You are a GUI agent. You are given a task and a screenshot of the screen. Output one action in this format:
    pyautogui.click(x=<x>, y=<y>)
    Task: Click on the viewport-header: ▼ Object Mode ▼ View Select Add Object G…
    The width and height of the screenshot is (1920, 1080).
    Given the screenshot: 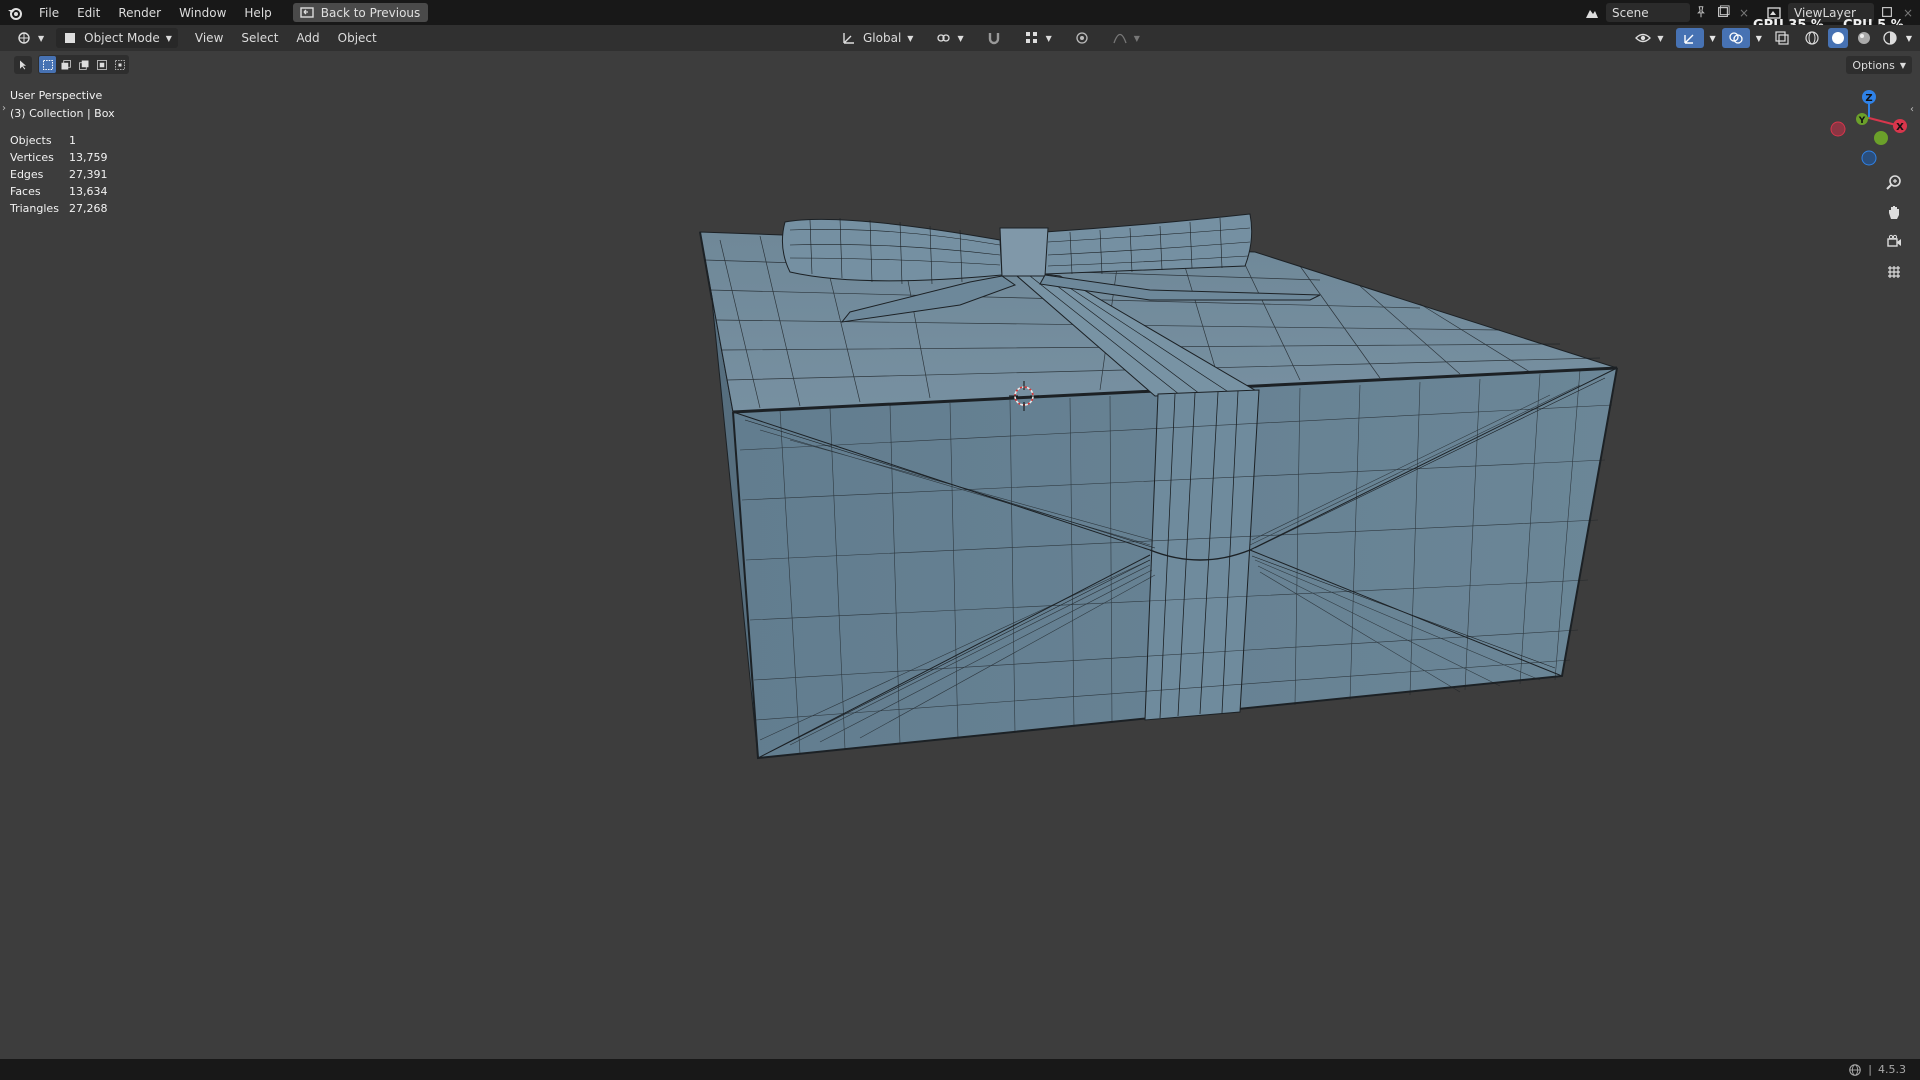 What is the action you would take?
    pyautogui.click(x=960, y=38)
    